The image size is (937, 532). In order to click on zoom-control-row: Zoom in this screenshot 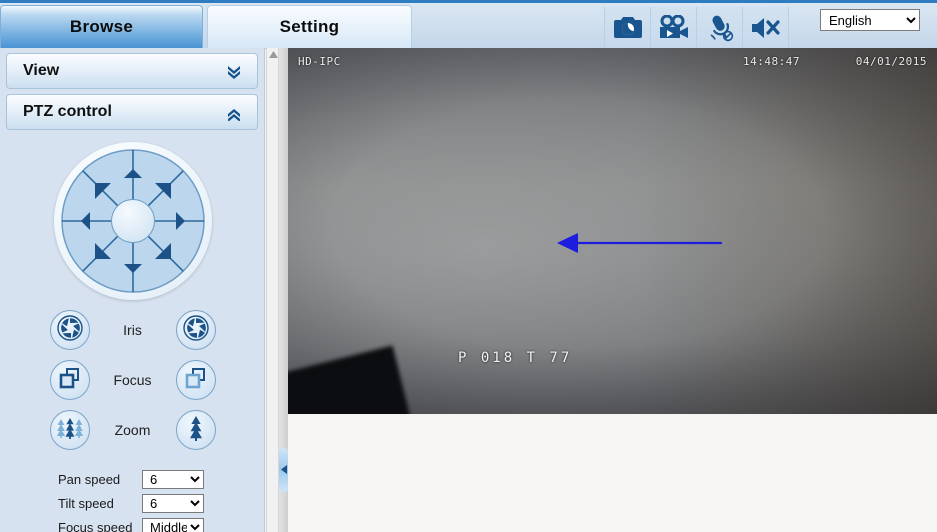, I will do `click(132, 430)`.